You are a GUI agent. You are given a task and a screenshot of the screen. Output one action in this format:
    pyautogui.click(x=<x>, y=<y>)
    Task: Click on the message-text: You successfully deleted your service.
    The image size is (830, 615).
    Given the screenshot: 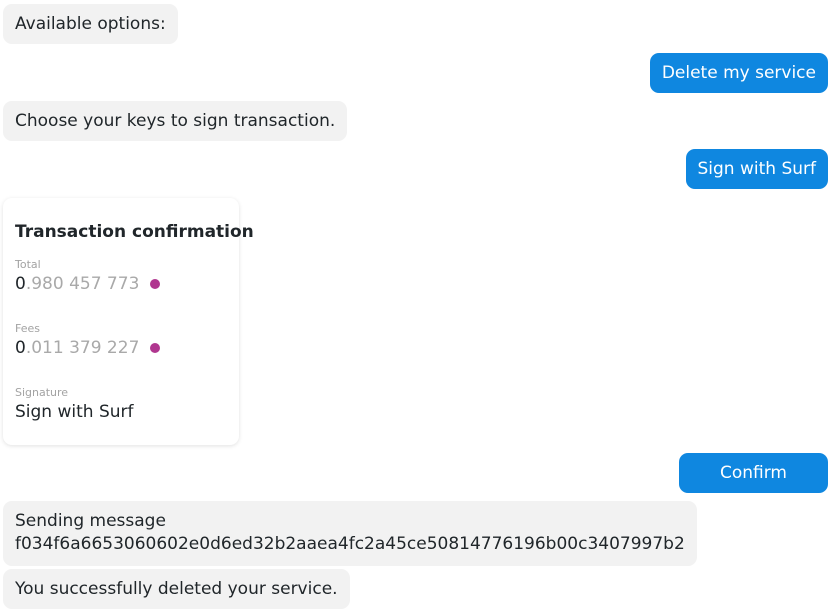 What is the action you would take?
    pyautogui.click(x=176, y=589)
    